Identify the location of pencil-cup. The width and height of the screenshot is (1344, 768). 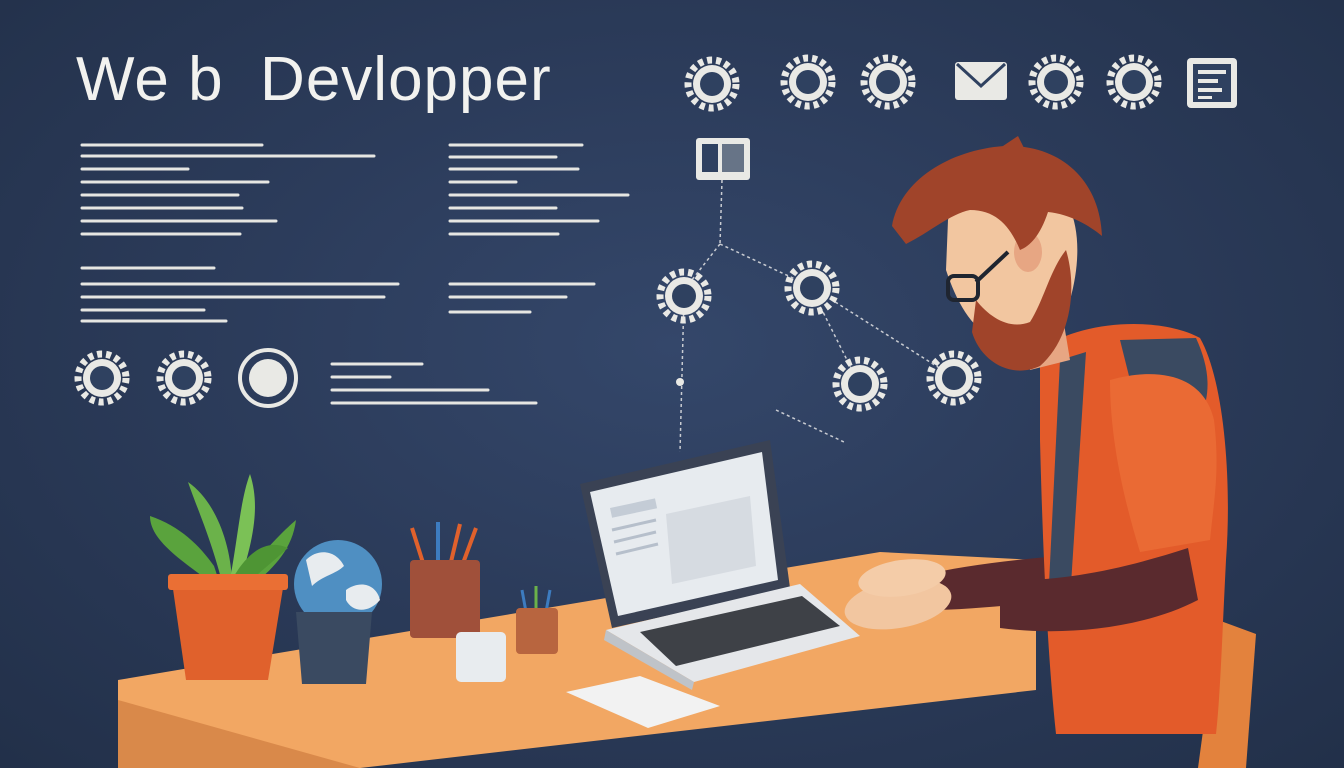
(445, 580).